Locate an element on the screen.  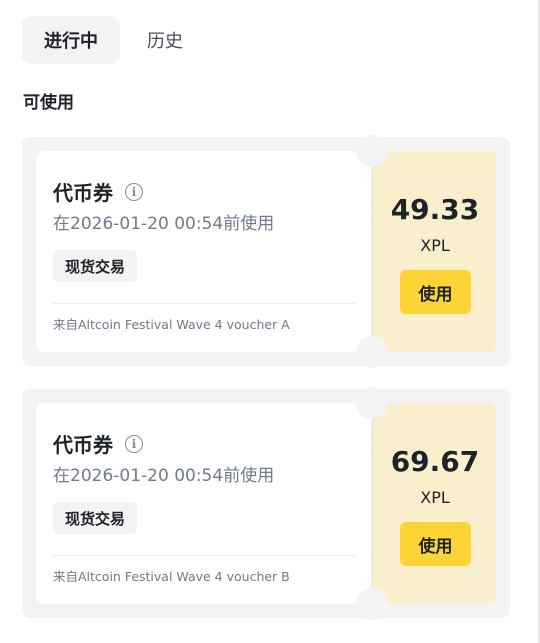
voucher-amount: 49.33 is located at coordinates (435, 209).